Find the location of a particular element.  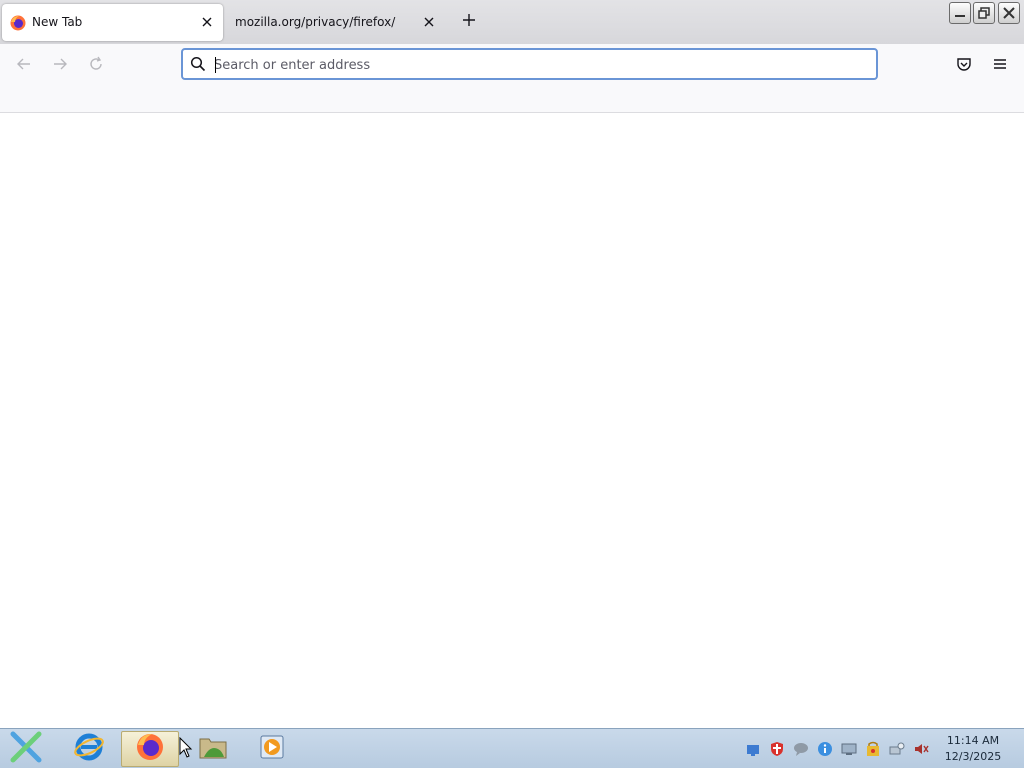

volume-muted-icon is located at coordinates (921, 749).